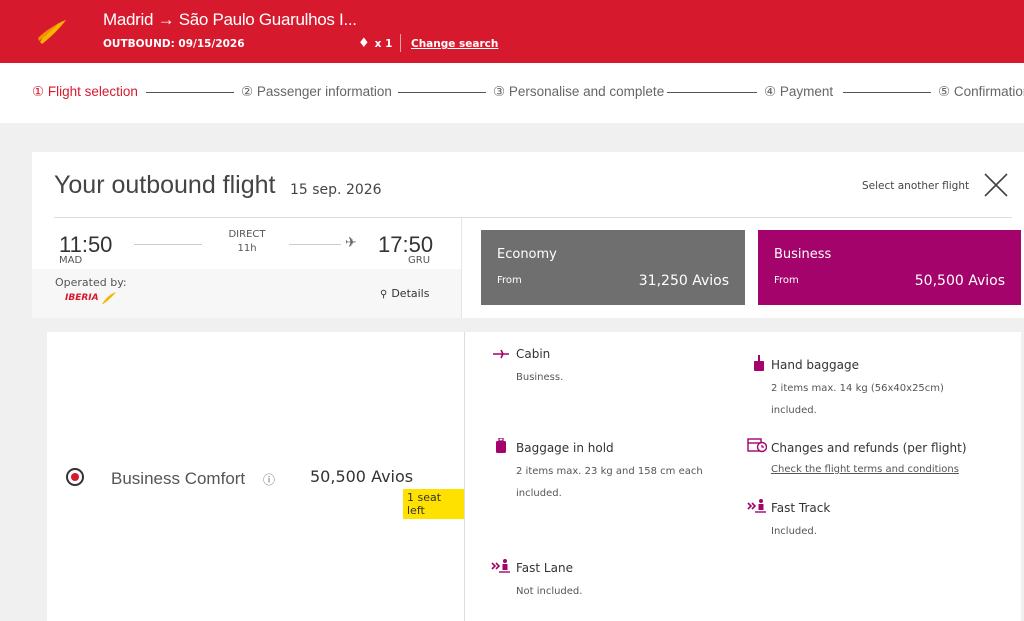  Describe the element at coordinates (609, 471) in the screenshot. I see `hold-baggage-desc: 2 items max. 23 kg and 158 cm each` at that location.